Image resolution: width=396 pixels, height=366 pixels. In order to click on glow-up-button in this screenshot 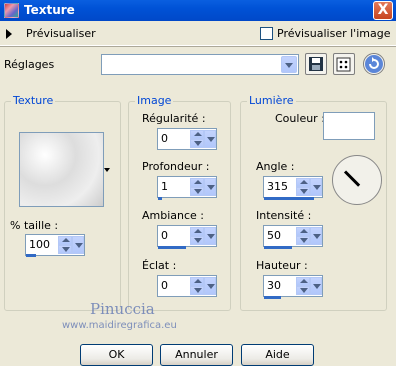, I will do `click(197, 281)`.